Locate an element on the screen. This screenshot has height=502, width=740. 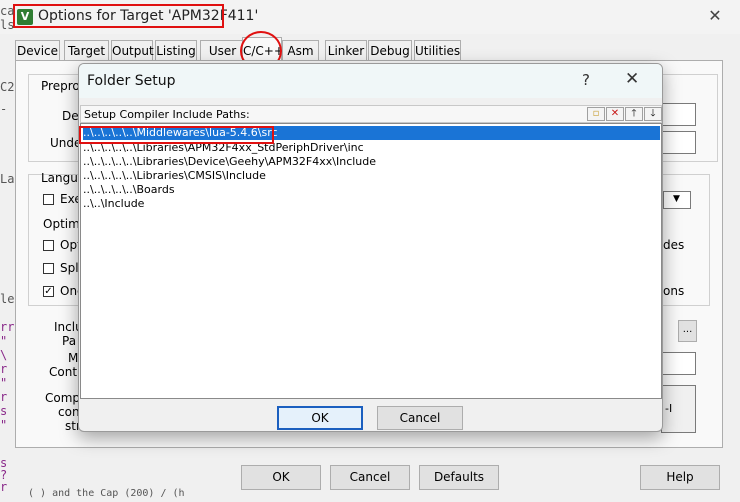
selected-path-highlight-box is located at coordinates (176, 135).